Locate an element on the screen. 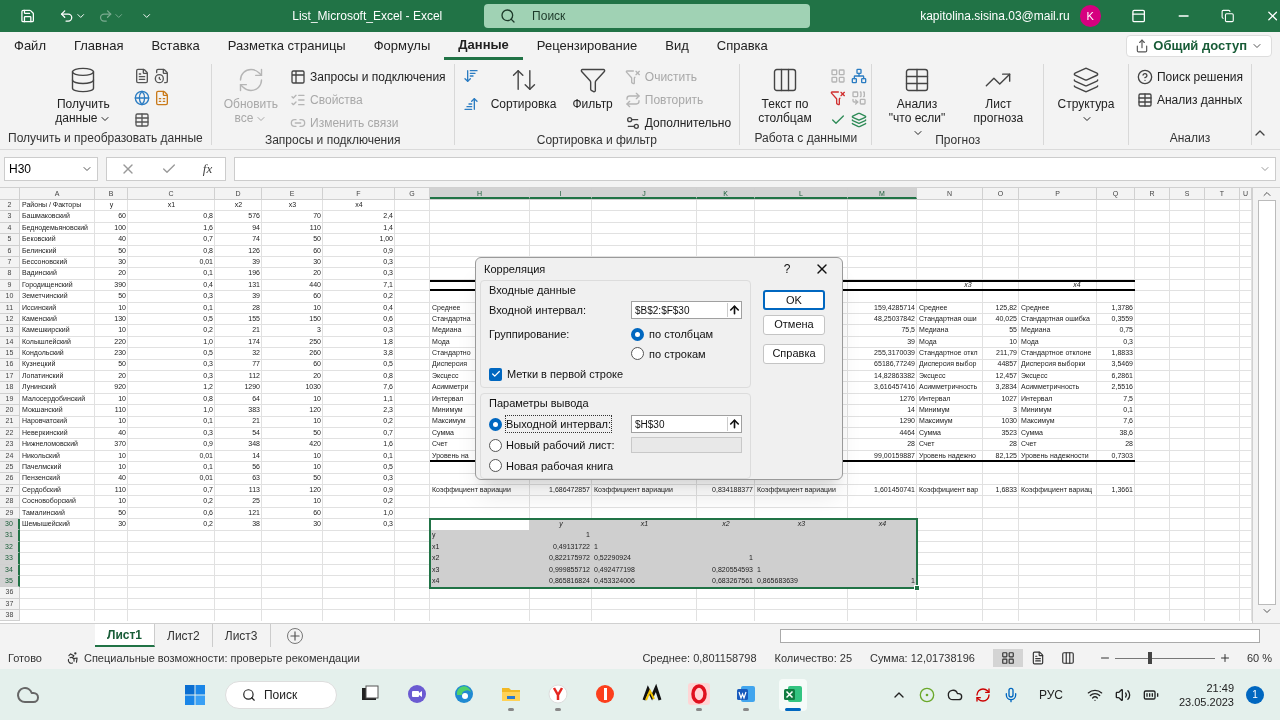 This screenshot has height=720, width=1280. name-box: H30 is located at coordinates (51, 168).